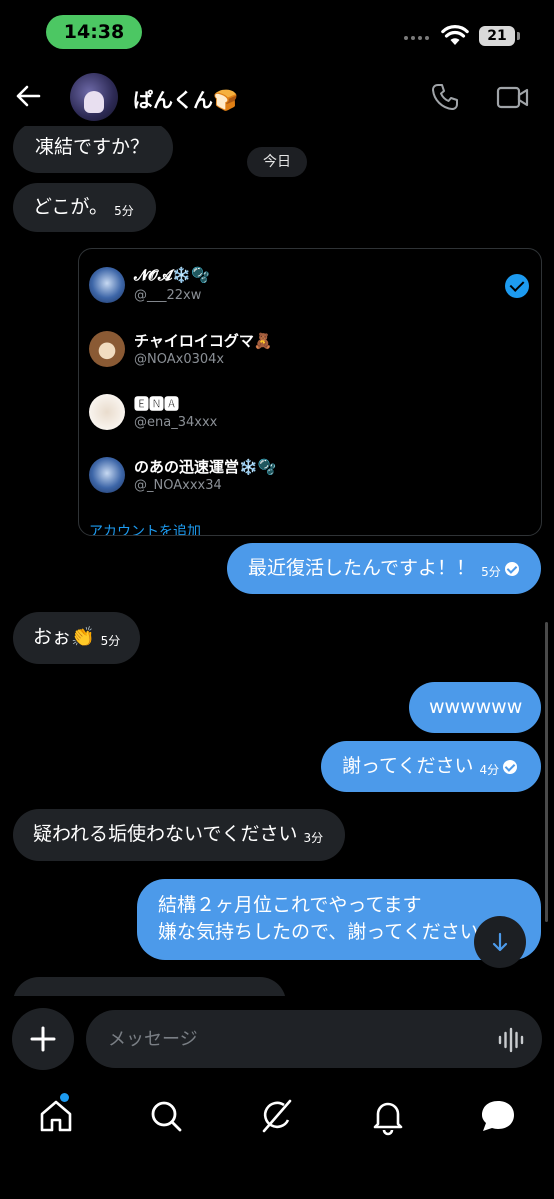  Describe the element at coordinates (178, 485) in the screenshot. I see `account-handle: @_NOAxxx34` at that location.